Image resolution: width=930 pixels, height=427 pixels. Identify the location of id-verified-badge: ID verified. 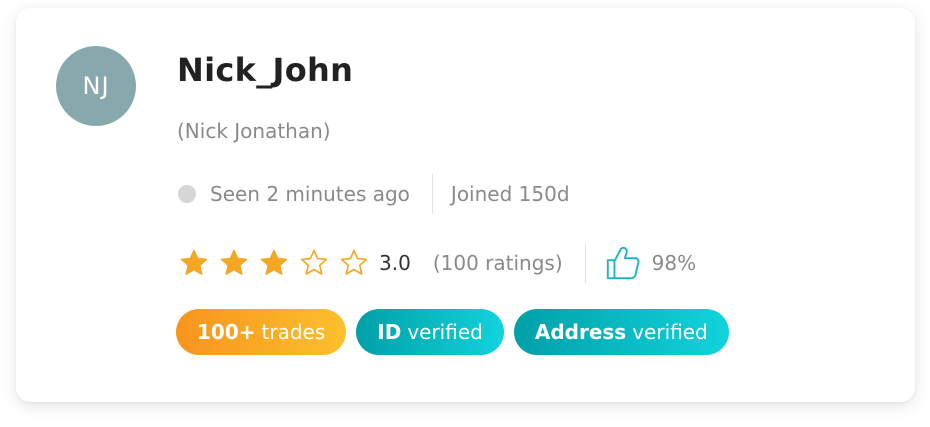
(430, 332).